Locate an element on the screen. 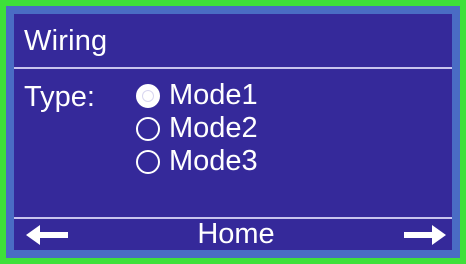  mode-radio-group: Mode1 Mode2 Mode3 is located at coordinates (197, 128).